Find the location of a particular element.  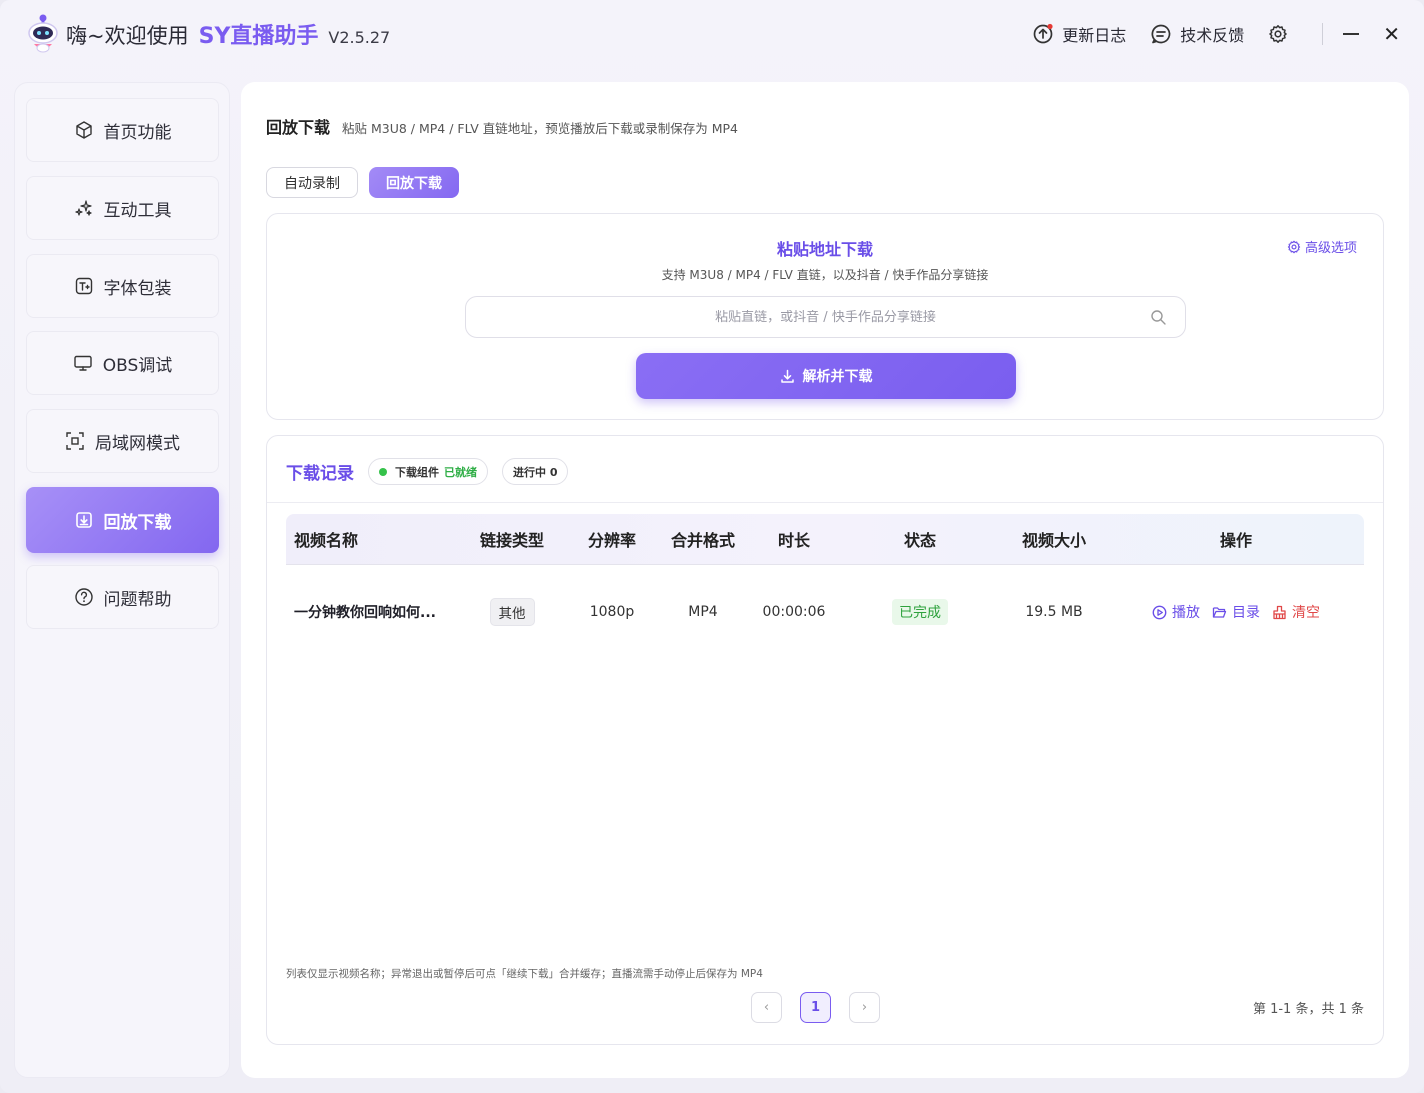

column-header-resolution: 分辨率 is located at coordinates (611, 540).